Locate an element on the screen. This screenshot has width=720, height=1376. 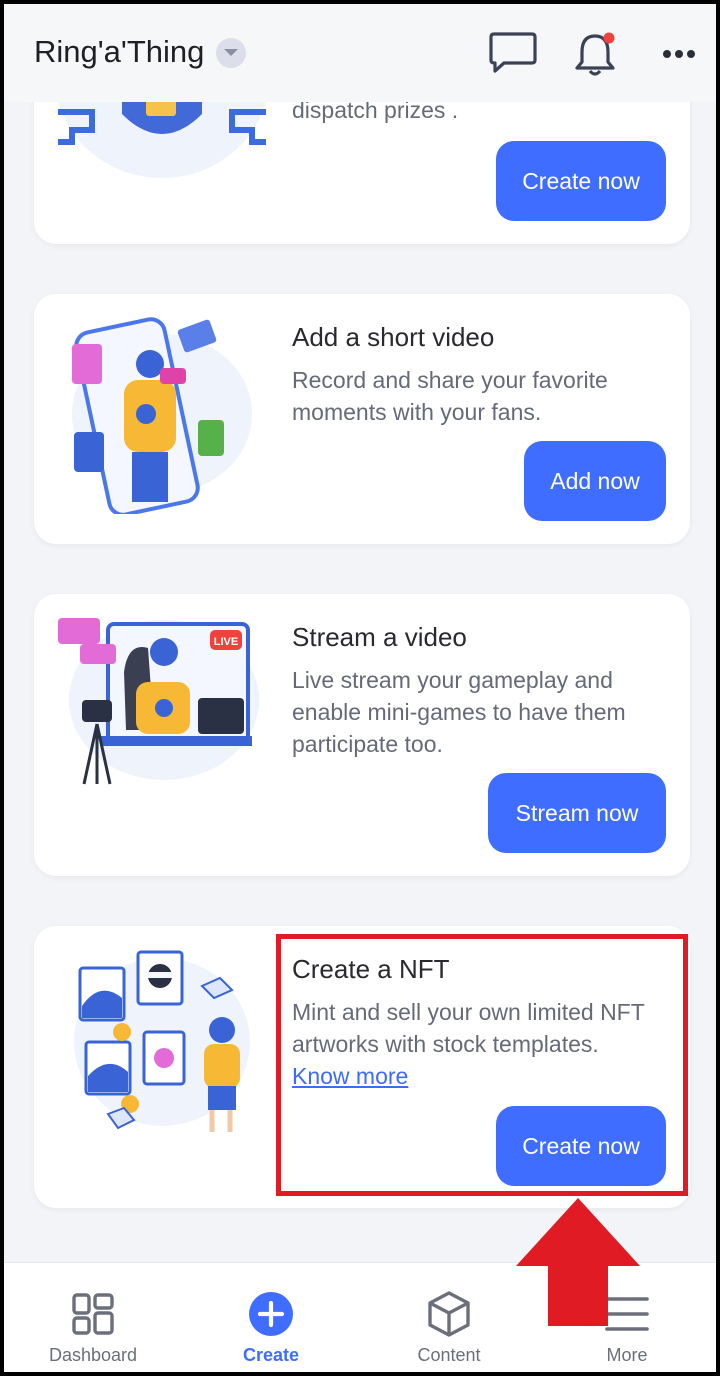
stream-now-button: Stream now is located at coordinates (577, 813).